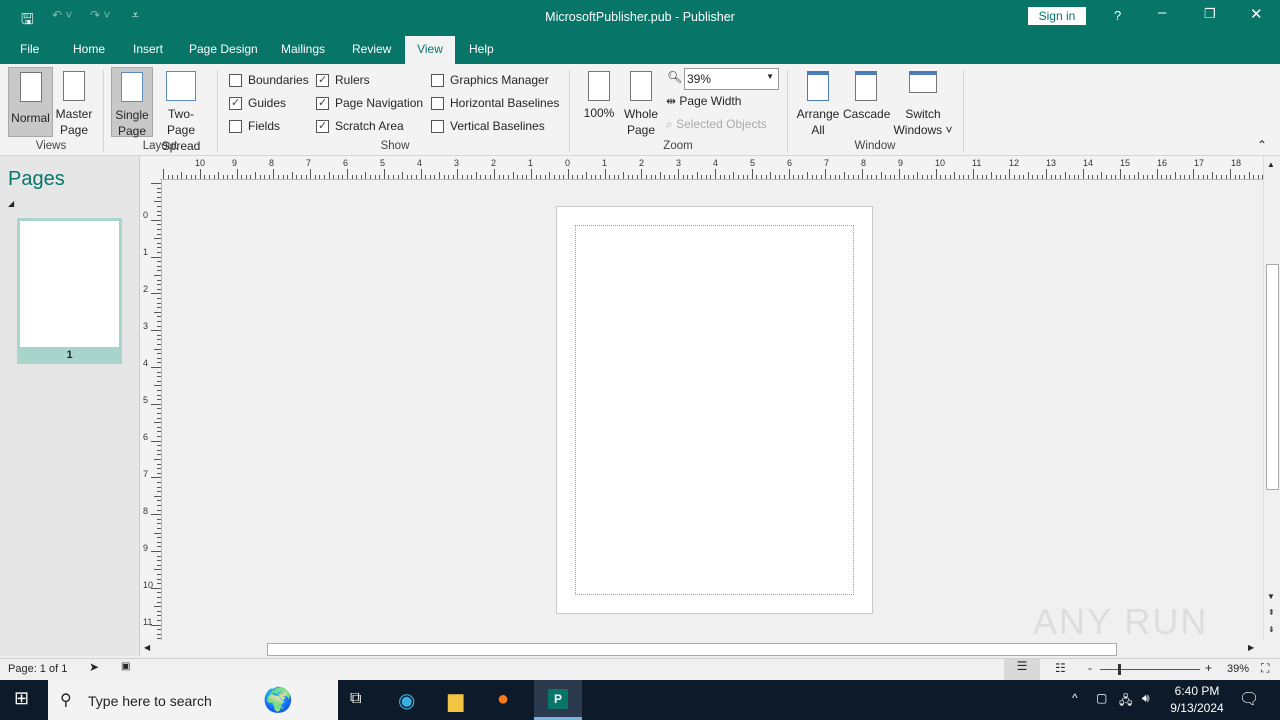 This screenshot has width=1280, height=720. What do you see at coordinates (69, 355) in the screenshot?
I see `page-number: 1` at bounding box center [69, 355].